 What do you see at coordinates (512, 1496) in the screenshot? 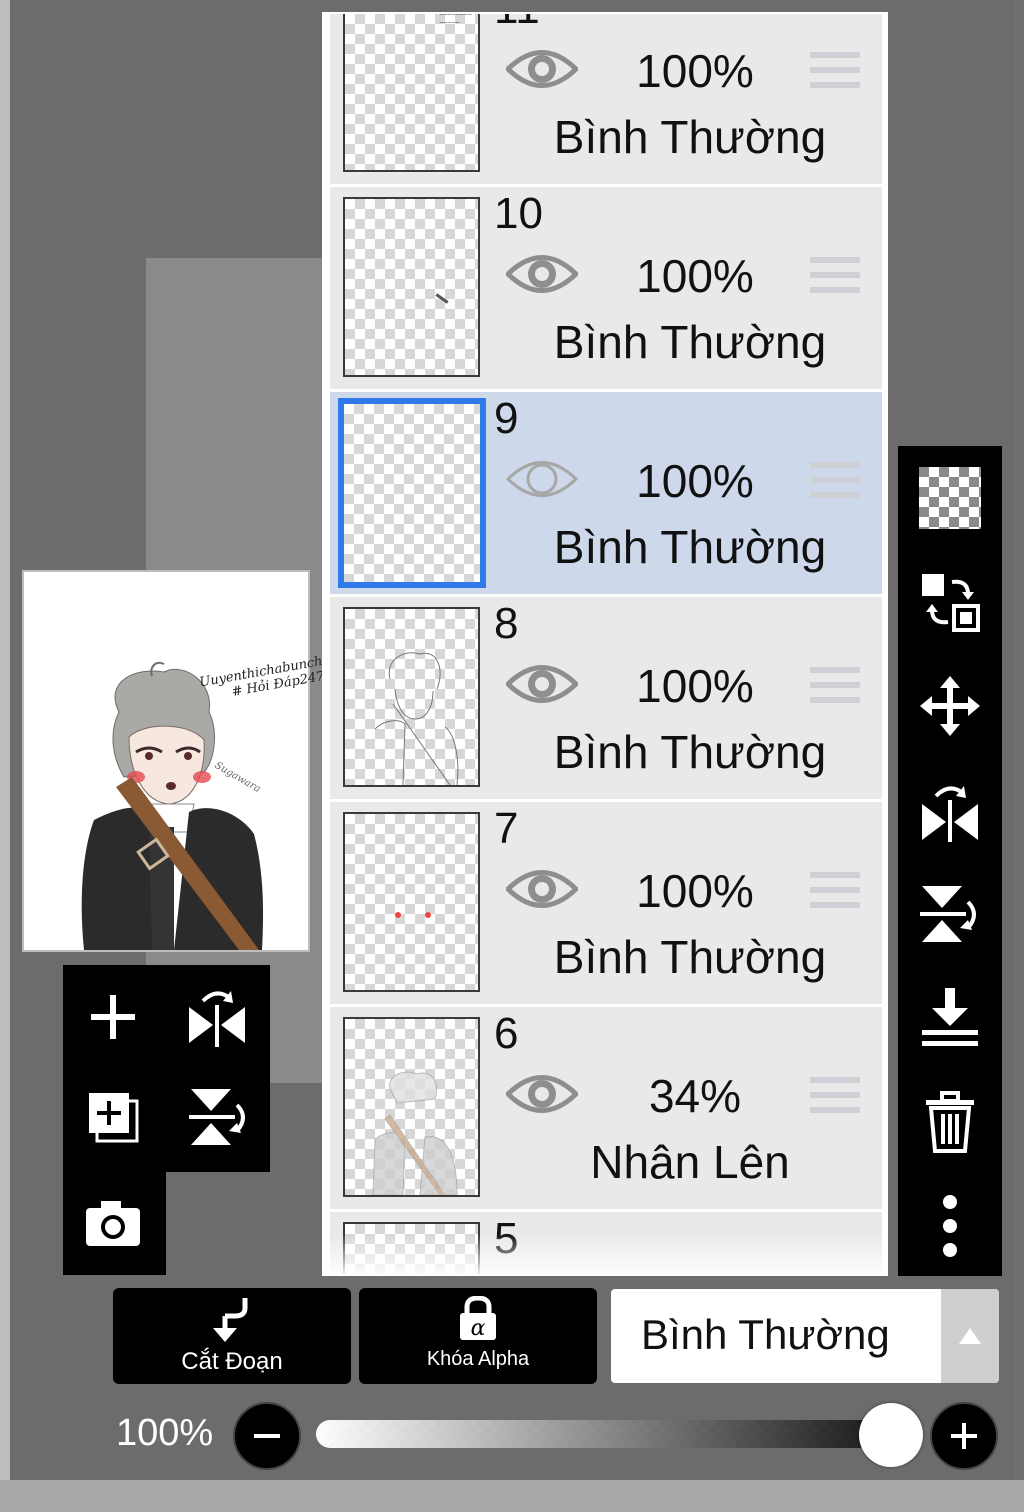
I see `bottom-strip` at bounding box center [512, 1496].